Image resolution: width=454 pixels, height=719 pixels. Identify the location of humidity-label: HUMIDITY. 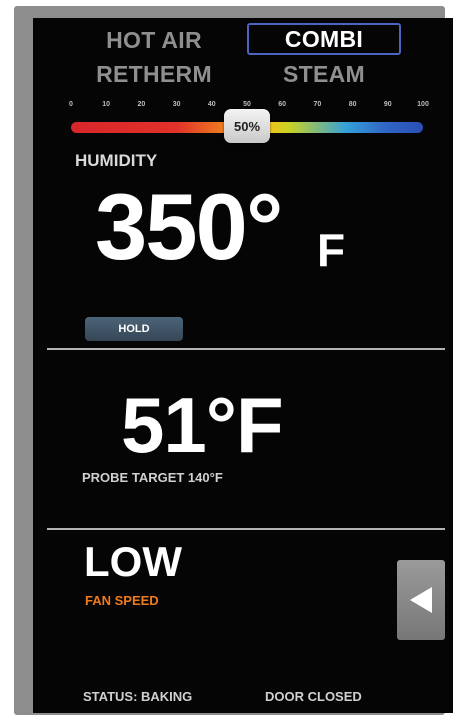
(116, 160).